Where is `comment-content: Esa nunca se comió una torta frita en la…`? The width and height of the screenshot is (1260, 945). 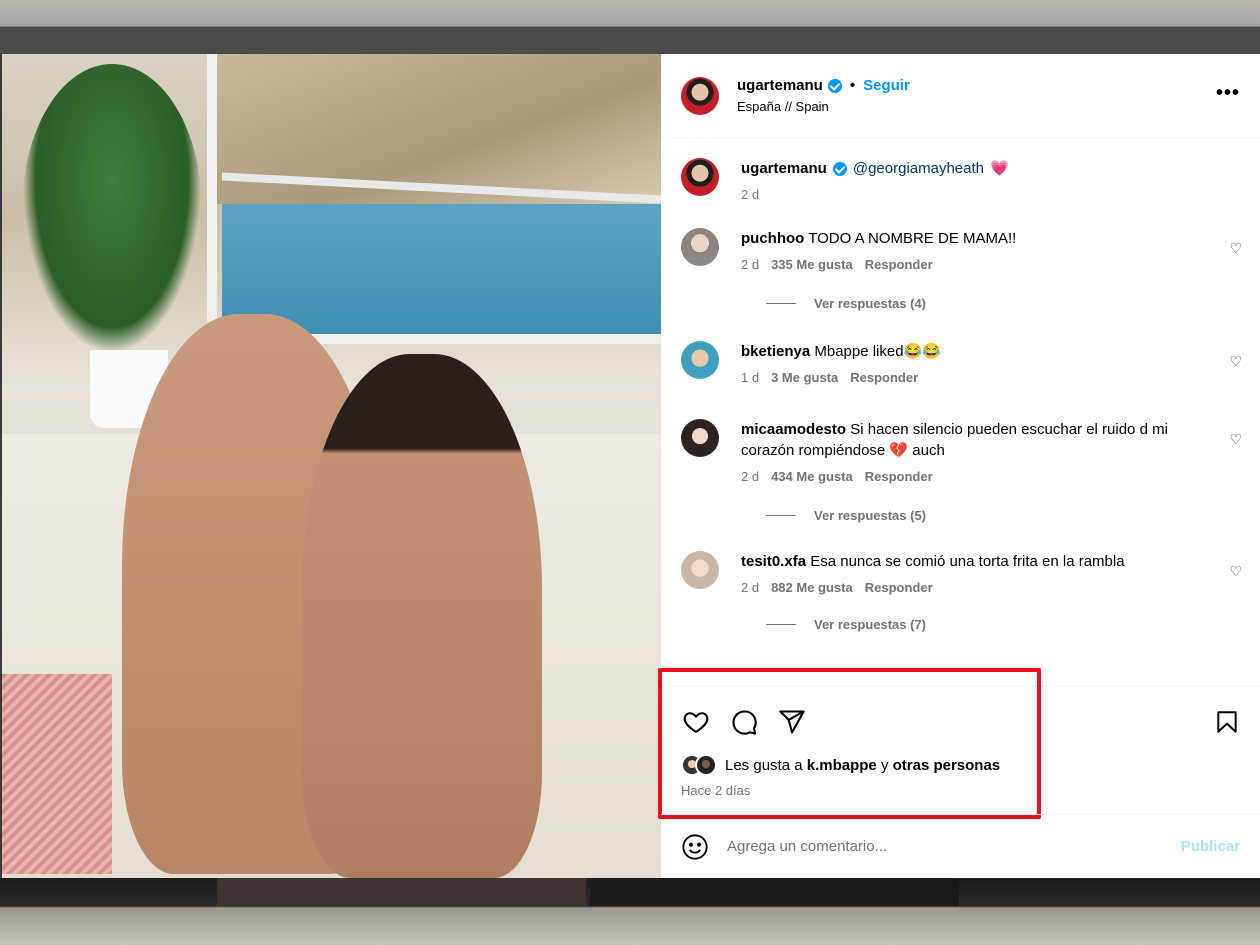 comment-content: Esa nunca se comió una torta frita en la… is located at coordinates (967, 561).